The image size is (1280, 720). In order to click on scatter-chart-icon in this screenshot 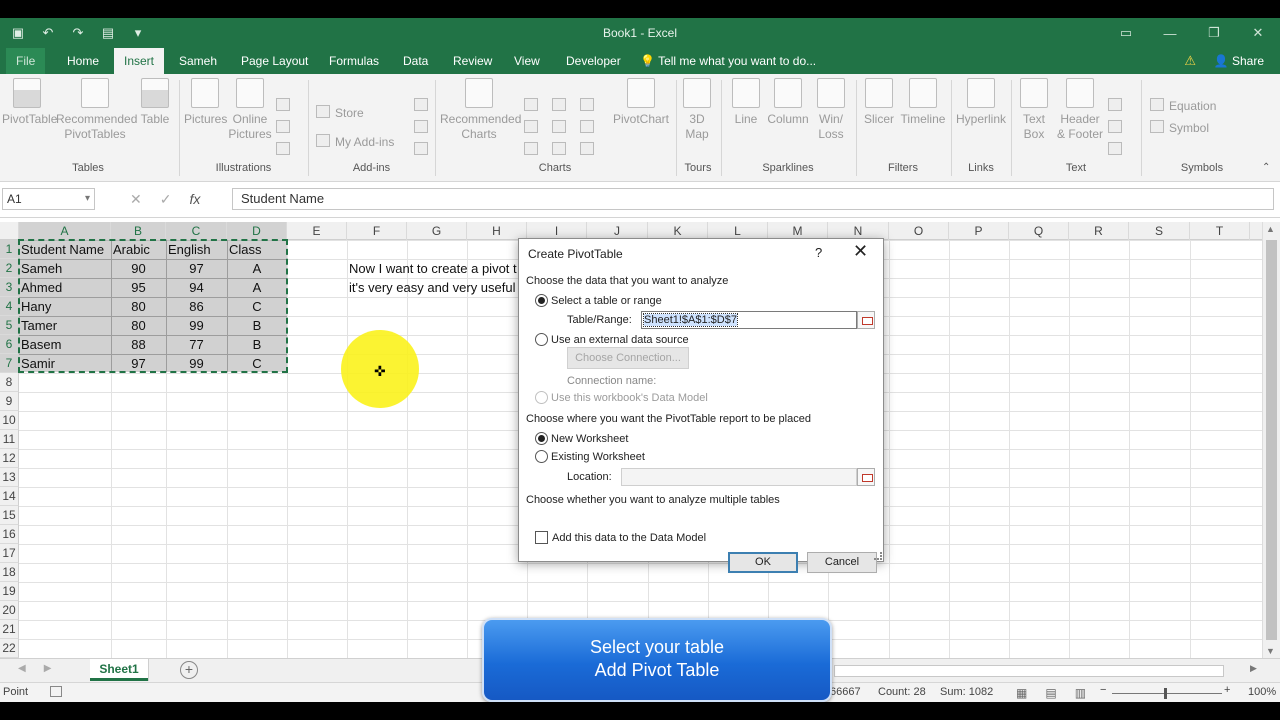, I will do `click(589, 127)`.